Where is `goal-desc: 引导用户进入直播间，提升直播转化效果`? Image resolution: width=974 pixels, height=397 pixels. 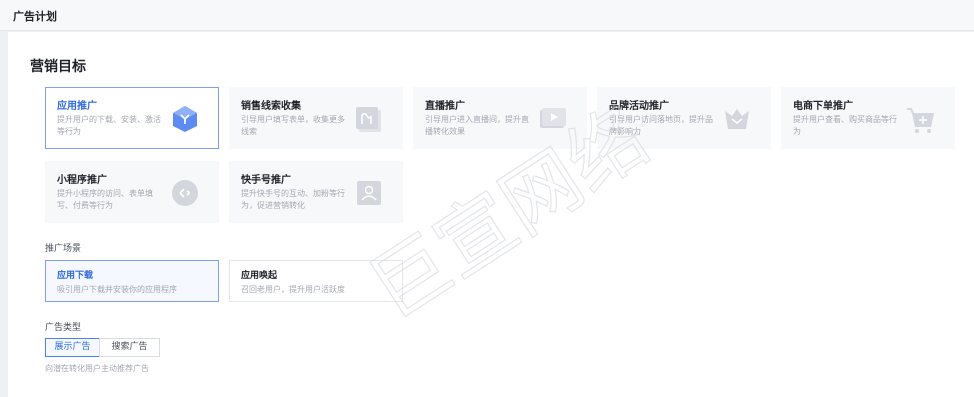 goal-desc: 引导用户进入直播间，提升直播转化效果 is located at coordinates (477, 125).